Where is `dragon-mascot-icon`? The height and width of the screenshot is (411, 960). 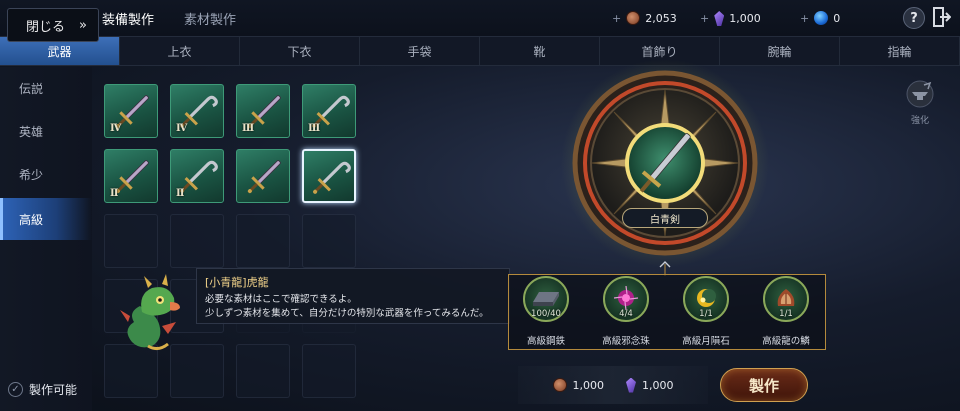
dragon-mascot-icon is located at coordinates (150, 312).